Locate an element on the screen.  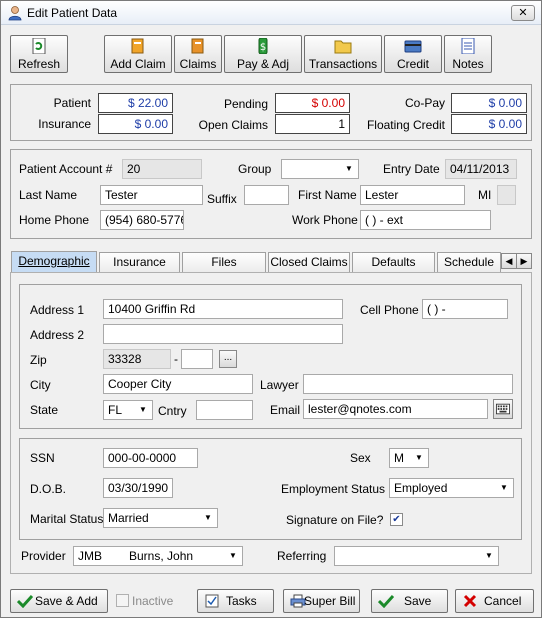
marital-status-select: Married ▼ is located at coordinates (160, 518).